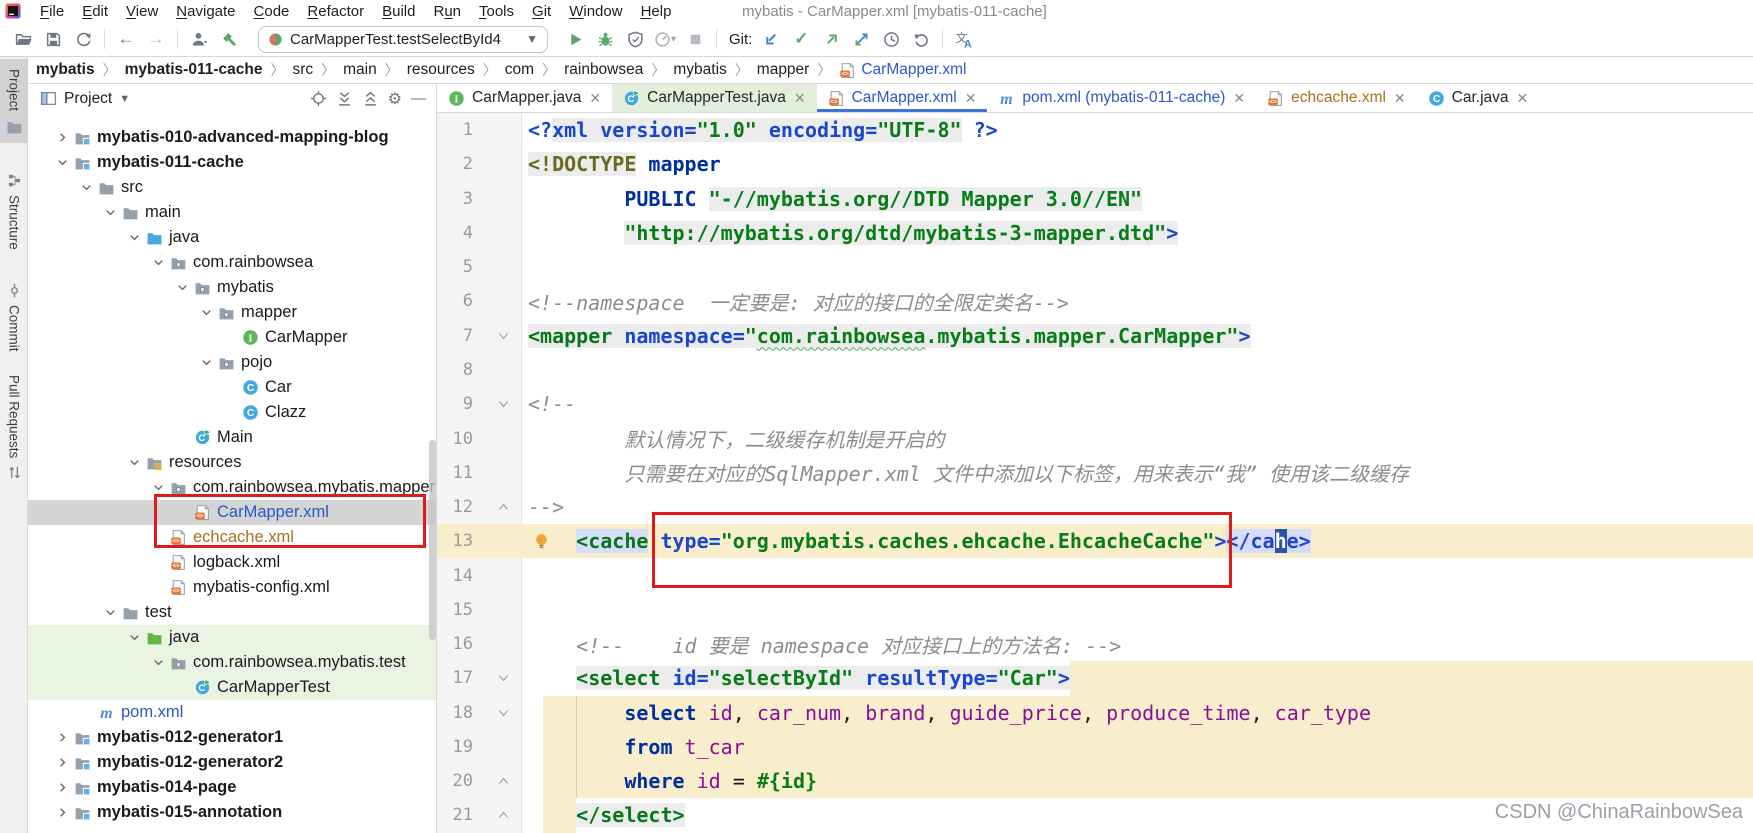  What do you see at coordinates (14, 317) in the screenshot?
I see `stripe-button-commit: Commit` at bounding box center [14, 317].